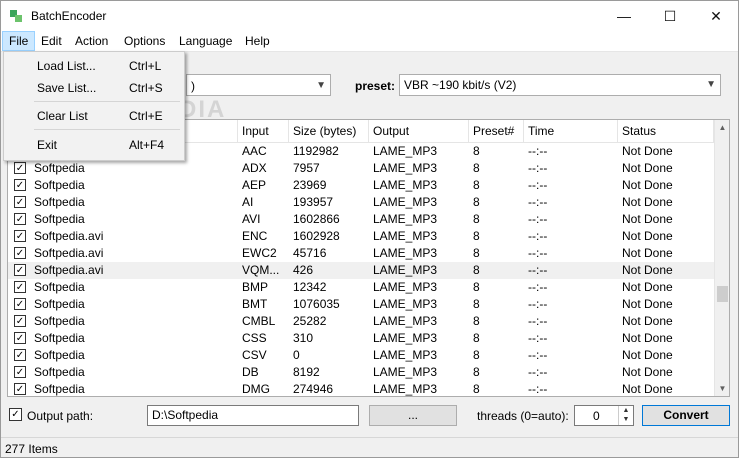 The image size is (739, 458). I want to click on threads-stepper: 0 ▲ ▼, so click(604, 415).